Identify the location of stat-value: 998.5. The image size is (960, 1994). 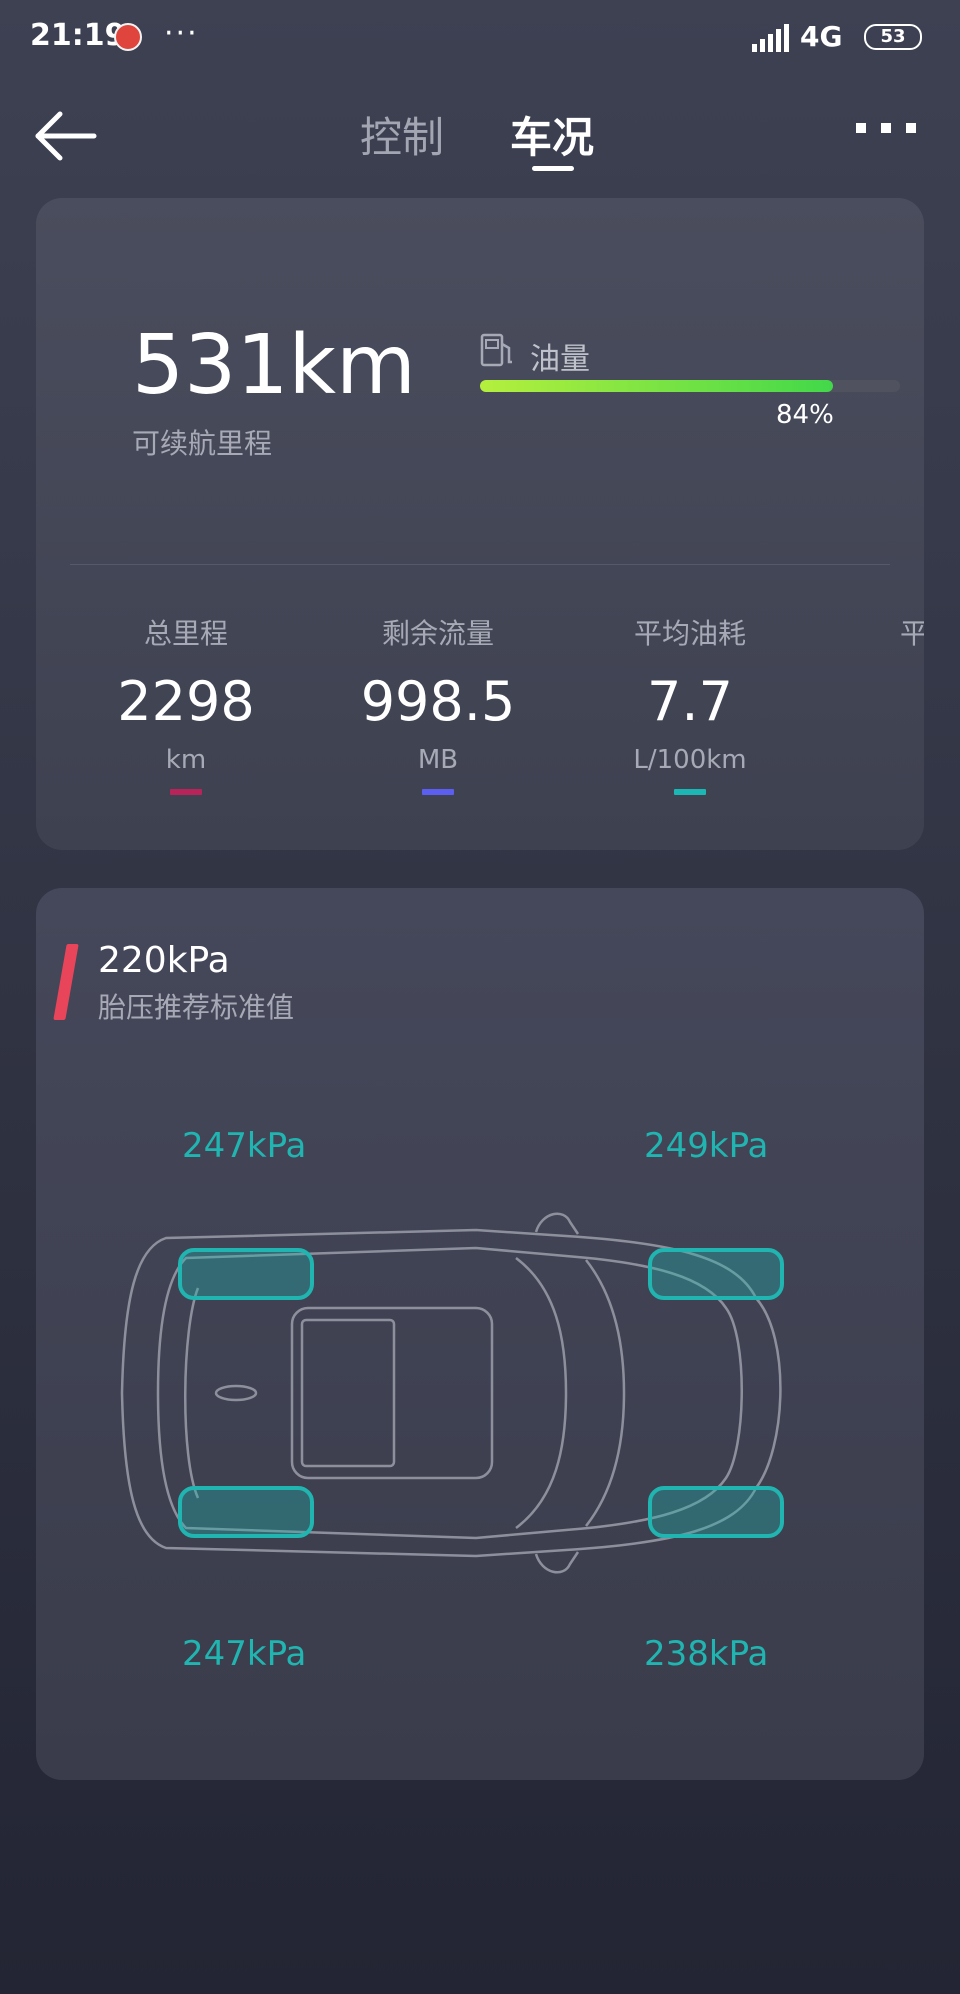
(438, 701).